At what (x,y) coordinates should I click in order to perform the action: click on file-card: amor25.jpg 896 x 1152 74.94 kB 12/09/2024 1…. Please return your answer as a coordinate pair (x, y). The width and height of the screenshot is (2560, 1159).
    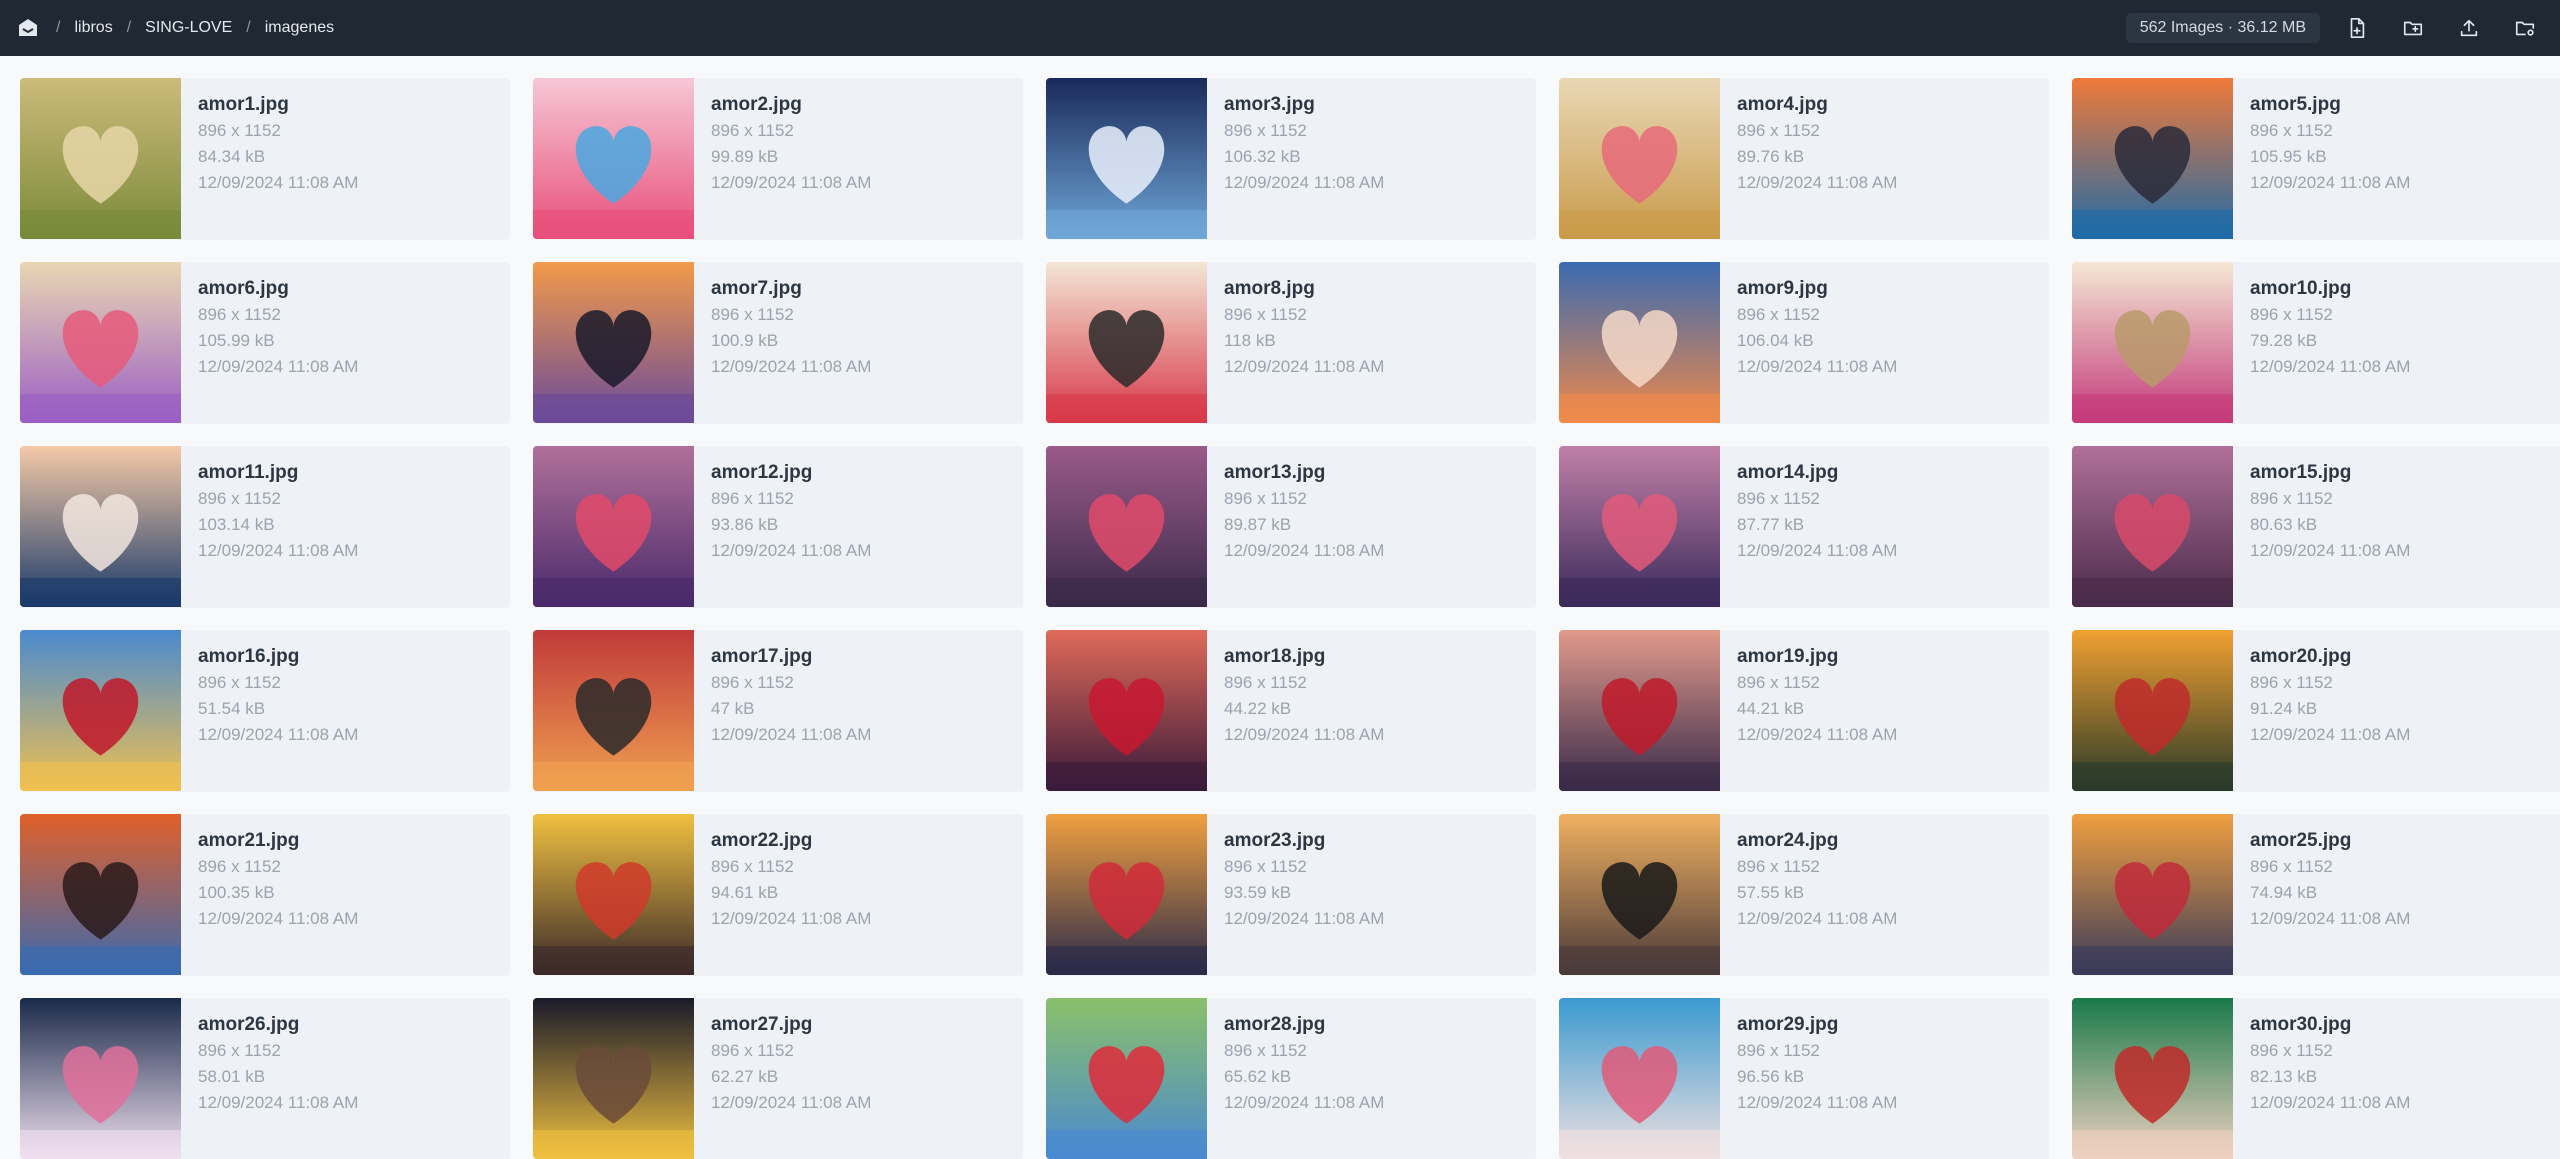
    Looking at the image, I should click on (2316, 894).